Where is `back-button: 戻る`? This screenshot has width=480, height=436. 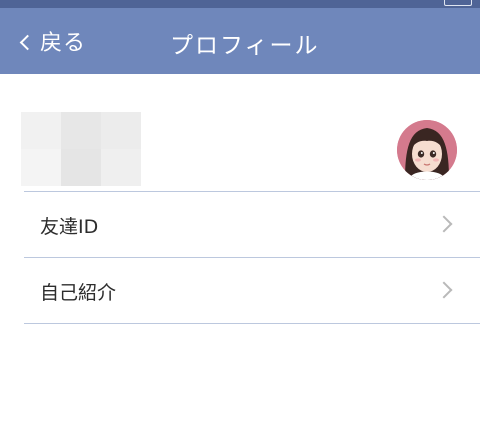
back-button: 戻る is located at coordinates (53, 41).